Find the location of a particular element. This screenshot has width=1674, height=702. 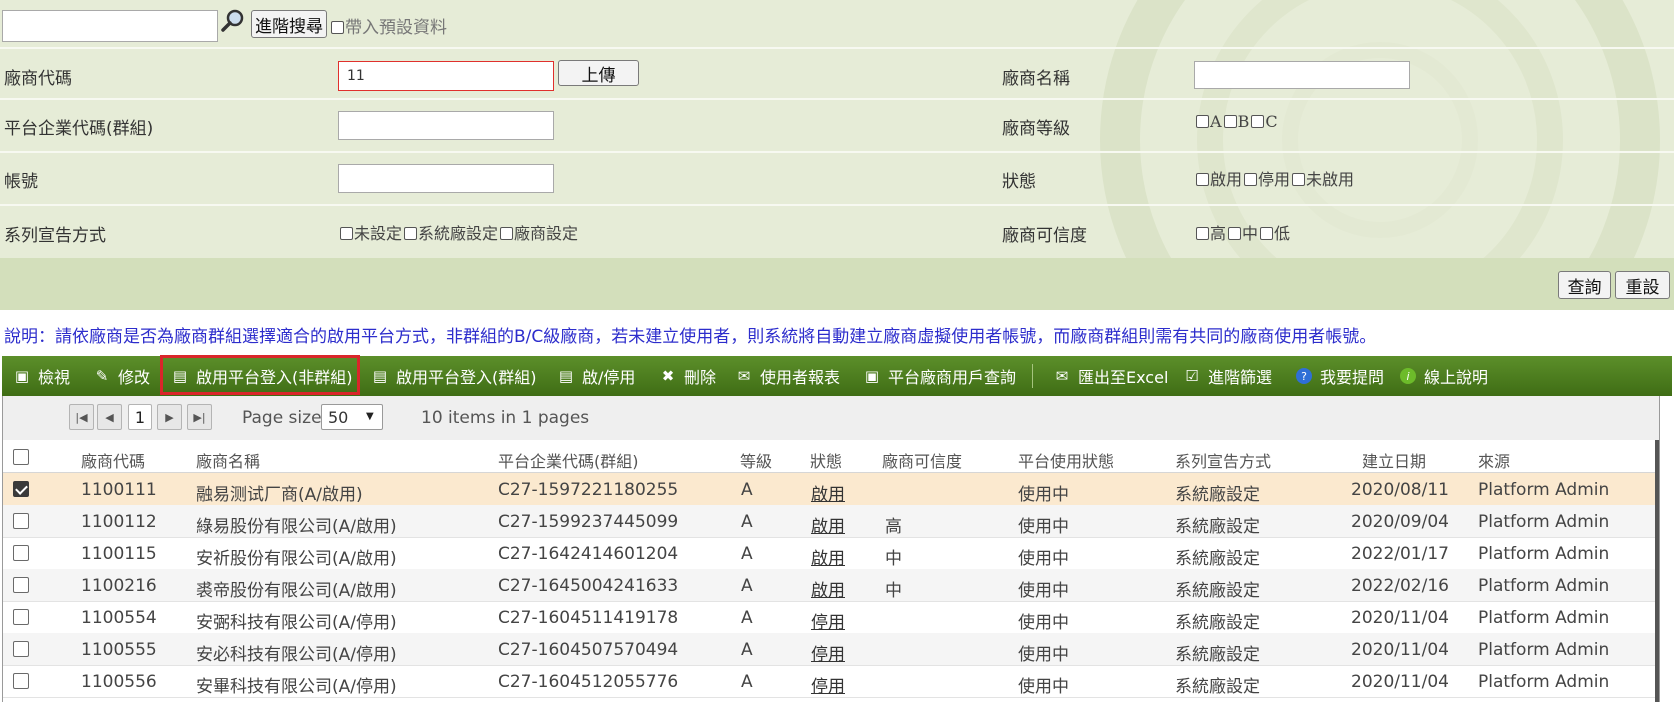

col-header-platform-usage: 平台使用狀態 is located at coordinates (1066, 460).